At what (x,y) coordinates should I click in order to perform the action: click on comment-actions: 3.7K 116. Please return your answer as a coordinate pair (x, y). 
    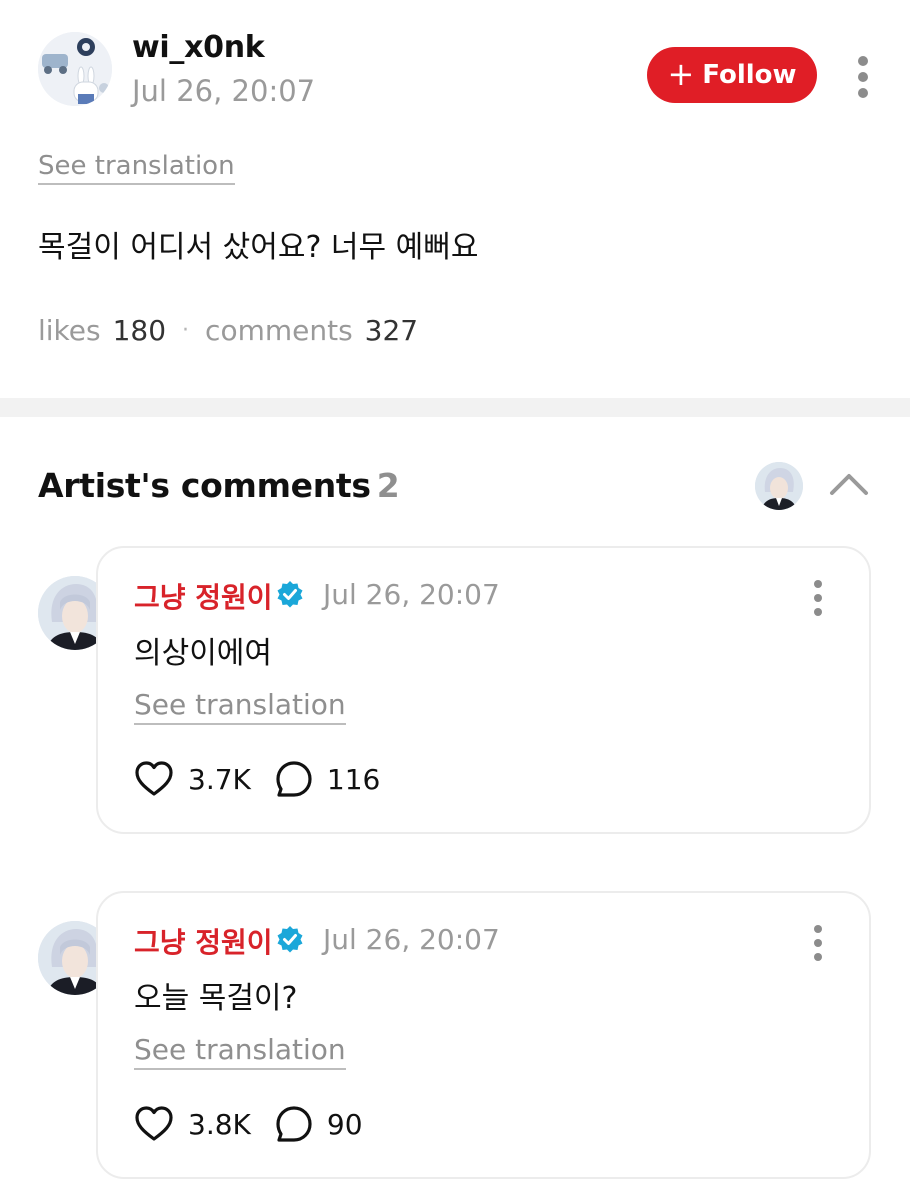
    Looking at the image, I should click on (257, 779).